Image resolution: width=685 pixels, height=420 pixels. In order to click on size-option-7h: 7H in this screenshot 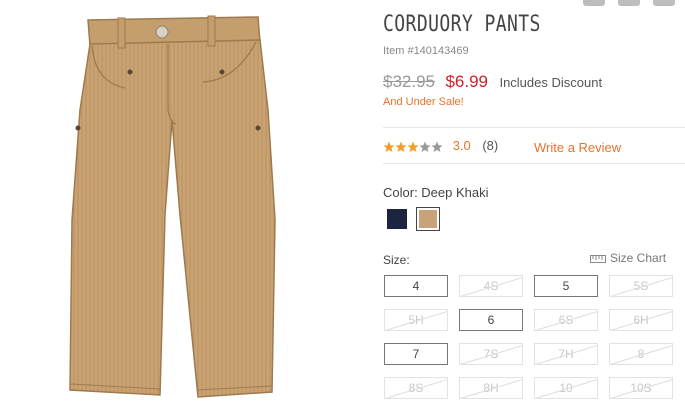, I will do `click(566, 354)`.